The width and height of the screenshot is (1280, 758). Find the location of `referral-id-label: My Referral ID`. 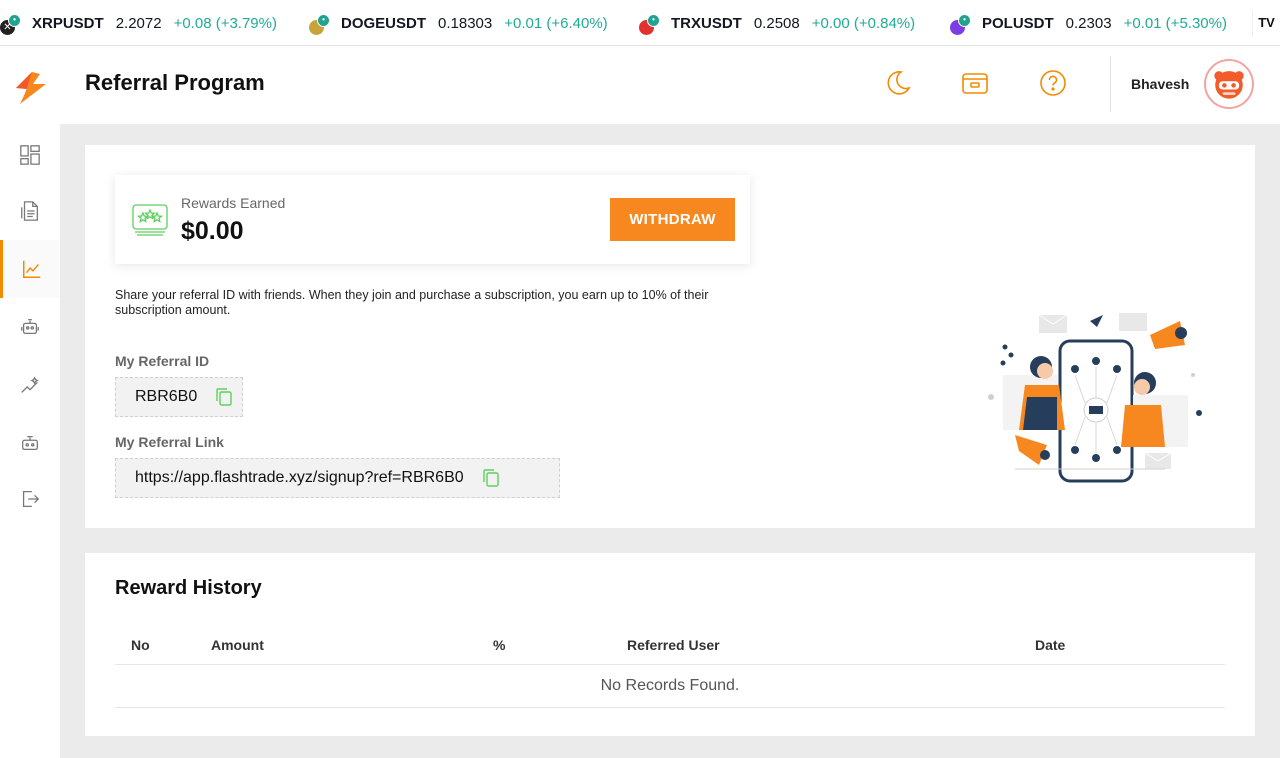

referral-id-label: My Referral ID is located at coordinates (162, 361).